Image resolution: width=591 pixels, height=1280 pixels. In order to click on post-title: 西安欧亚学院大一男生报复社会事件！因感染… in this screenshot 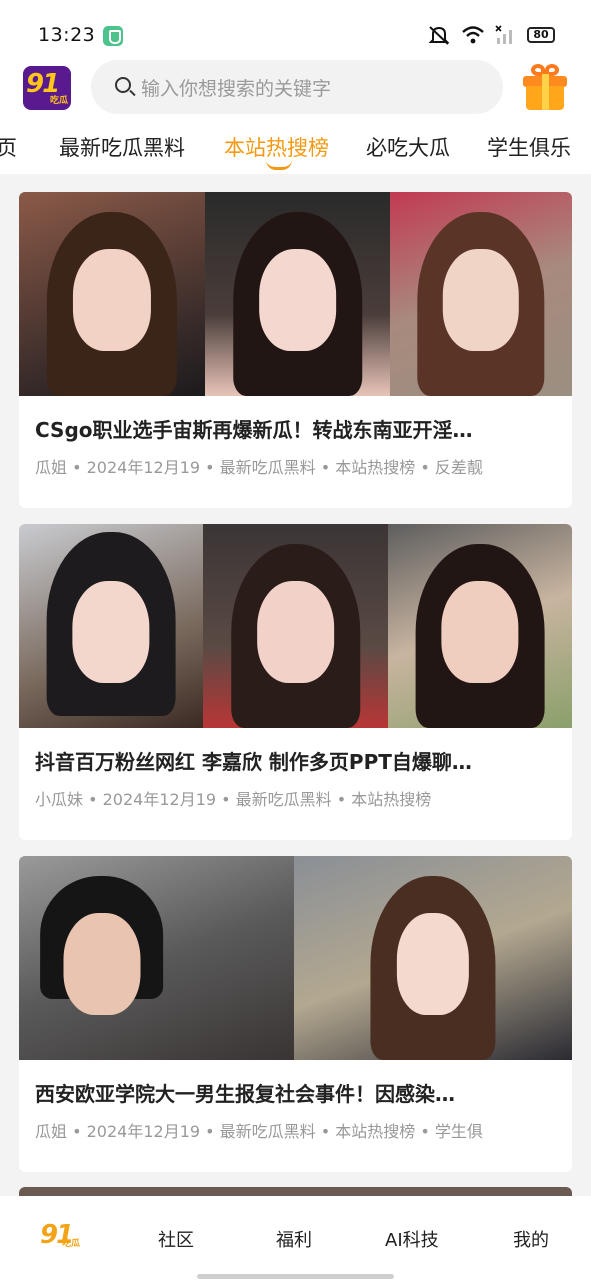, I will do `click(296, 1092)`.